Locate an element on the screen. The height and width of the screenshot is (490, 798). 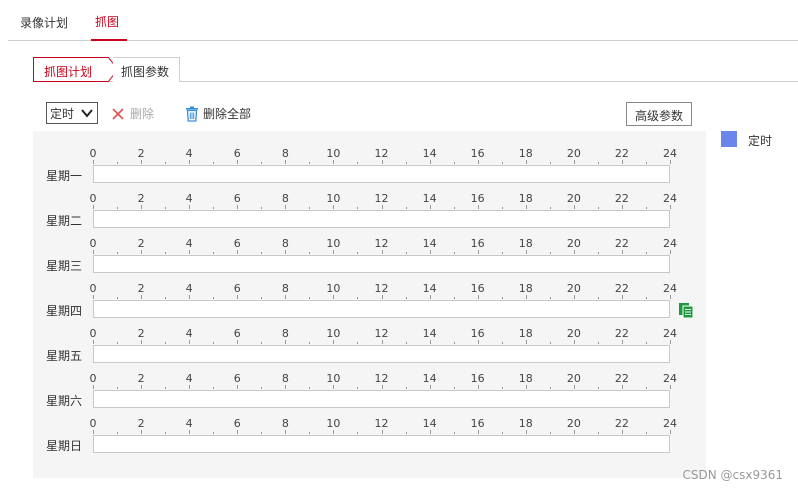
subtab-capture-params: 抓图参数 is located at coordinates (146, 69).